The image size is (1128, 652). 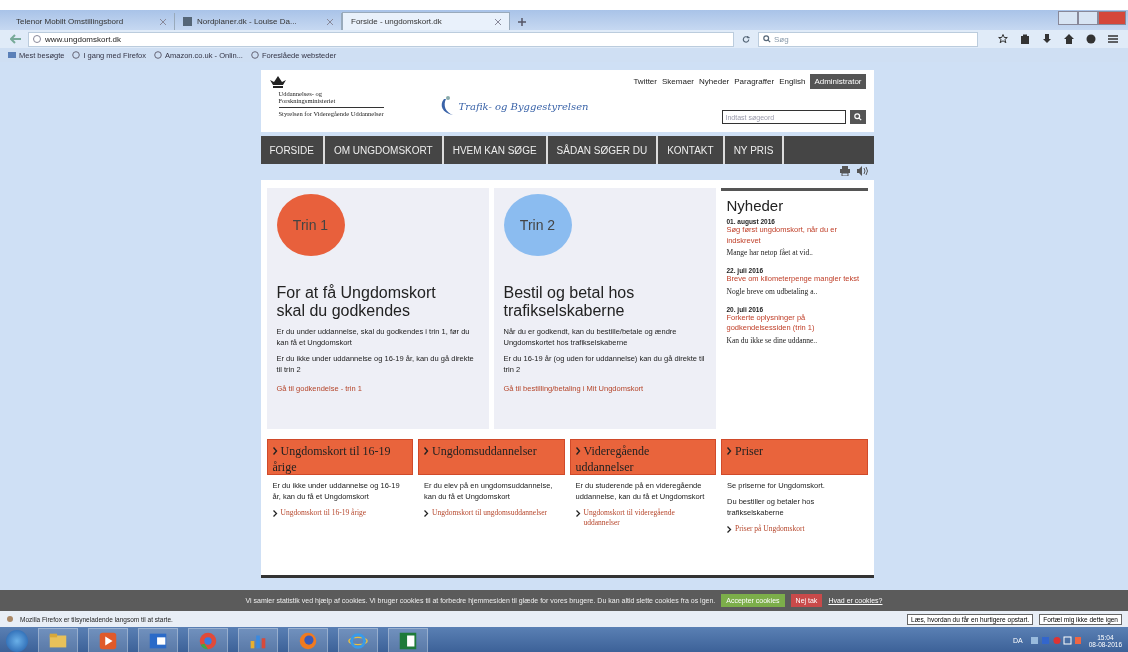 I want to click on nav-item: FORSIDE, so click(x=292, y=150).